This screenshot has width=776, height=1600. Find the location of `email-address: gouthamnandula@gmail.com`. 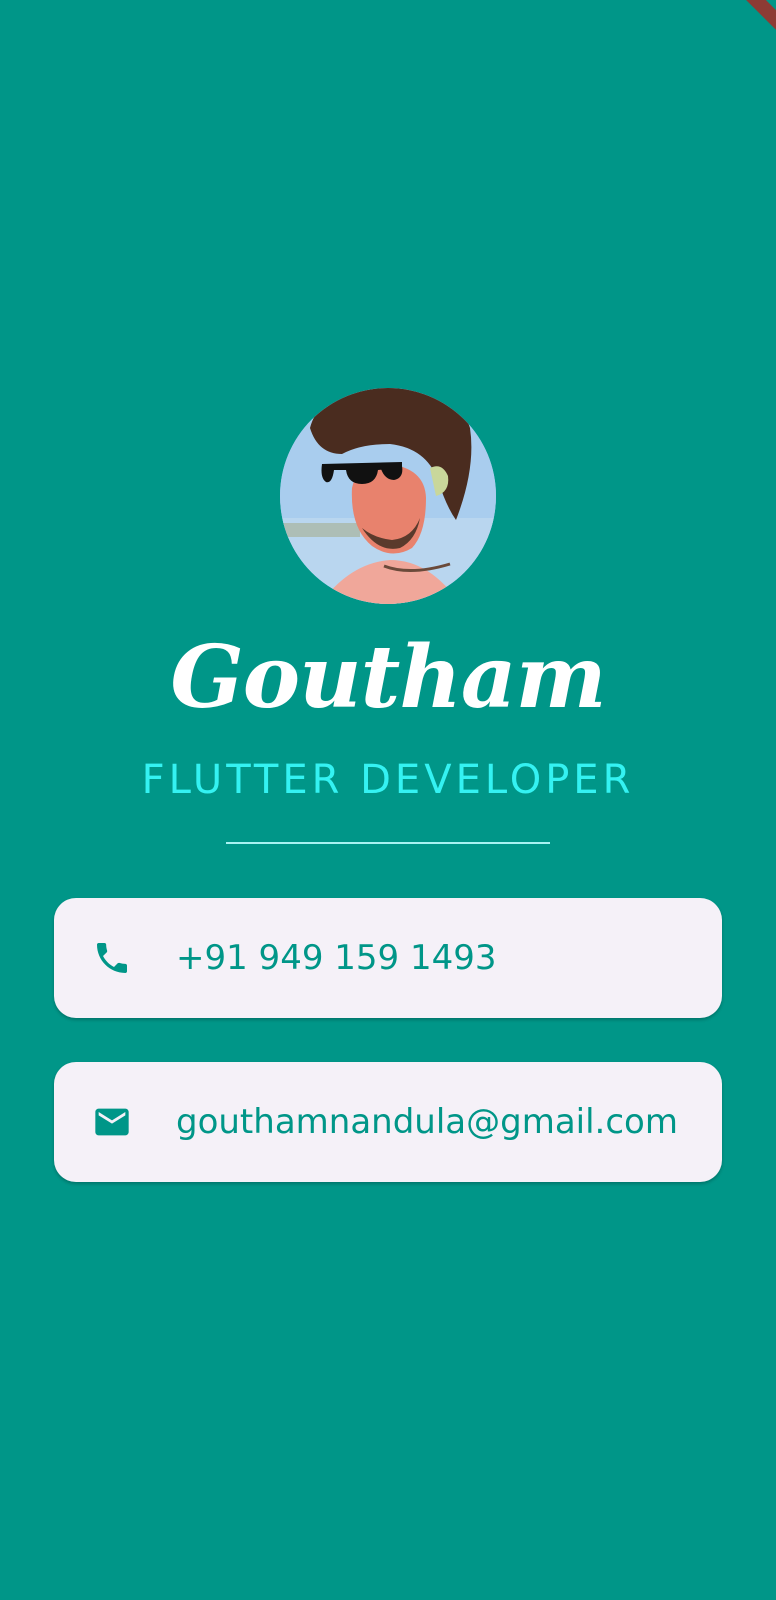

email-address: gouthamnandula@gmail.com is located at coordinates (427, 1122).